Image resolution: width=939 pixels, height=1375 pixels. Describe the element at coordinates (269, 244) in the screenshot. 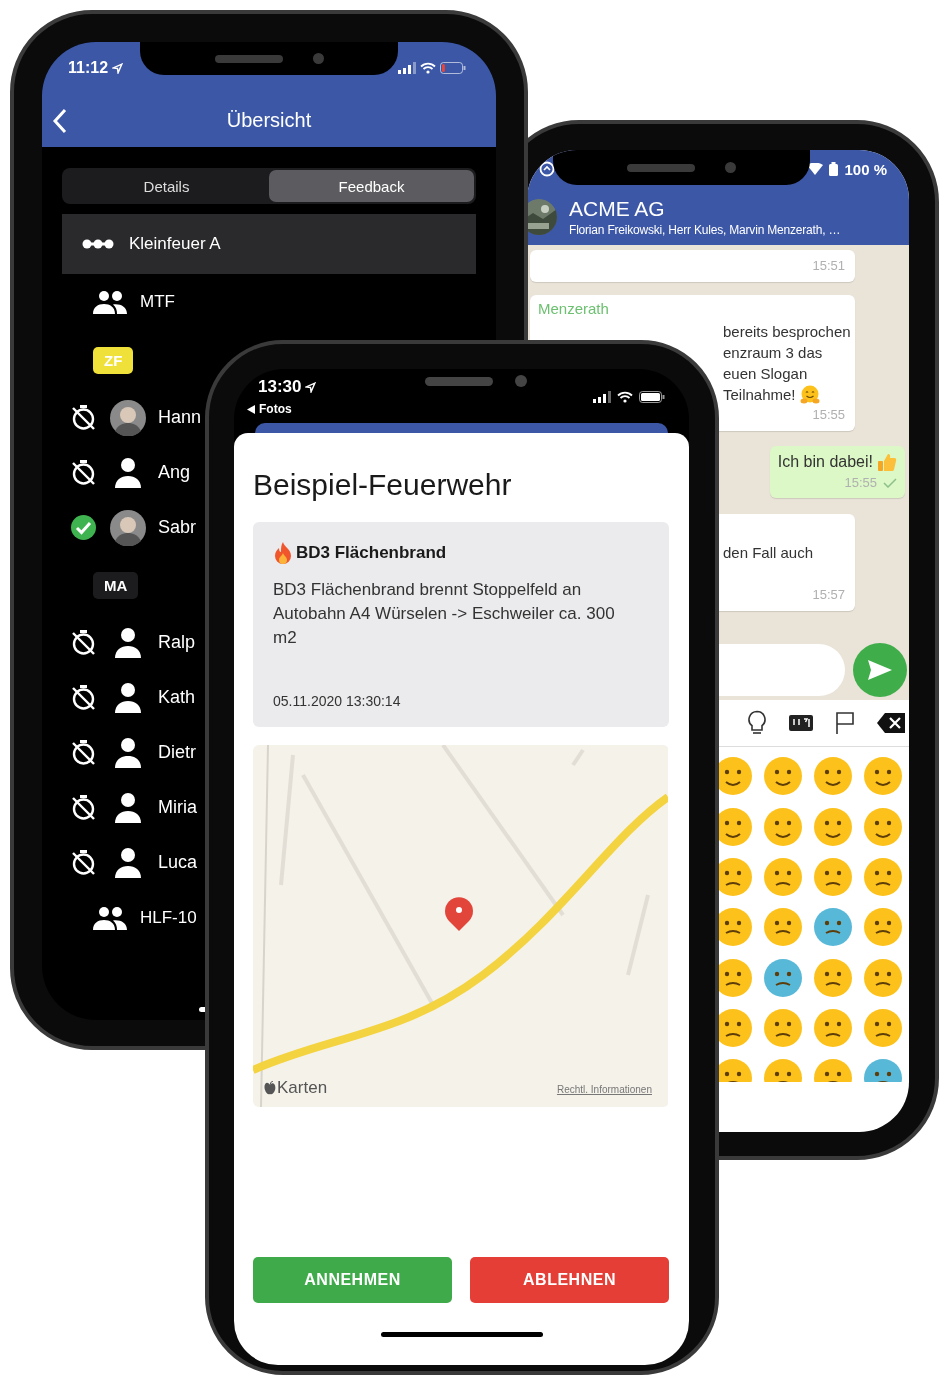

I see `event-row: Kleinfeuer A` at that location.